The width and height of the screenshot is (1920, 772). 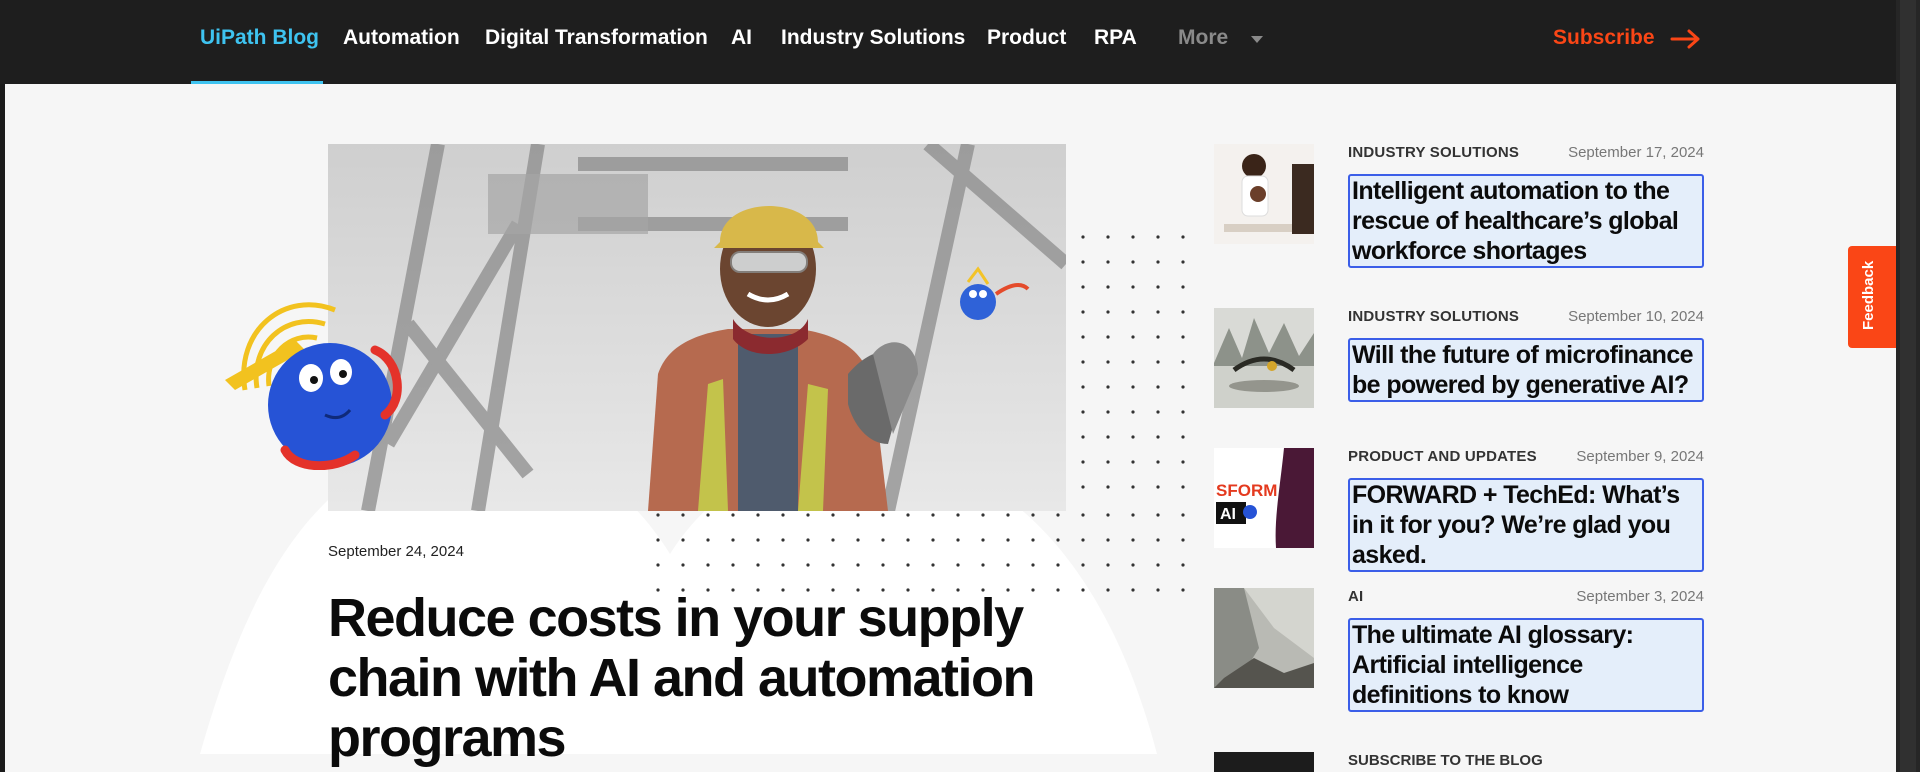 What do you see at coordinates (1355, 596) in the screenshot?
I see `post-category: AI` at bounding box center [1355, 596].